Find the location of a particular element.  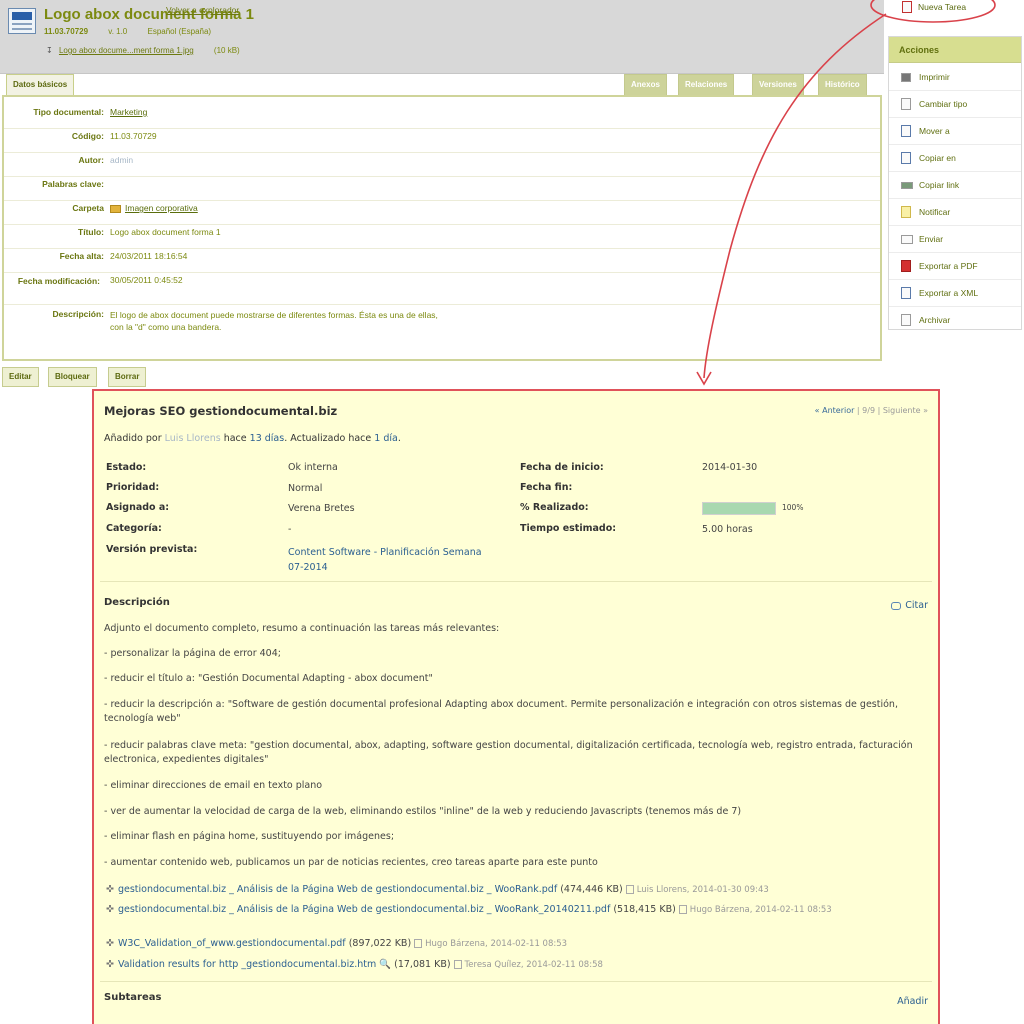

field-label: Código: is located at coordinates (87, 136).